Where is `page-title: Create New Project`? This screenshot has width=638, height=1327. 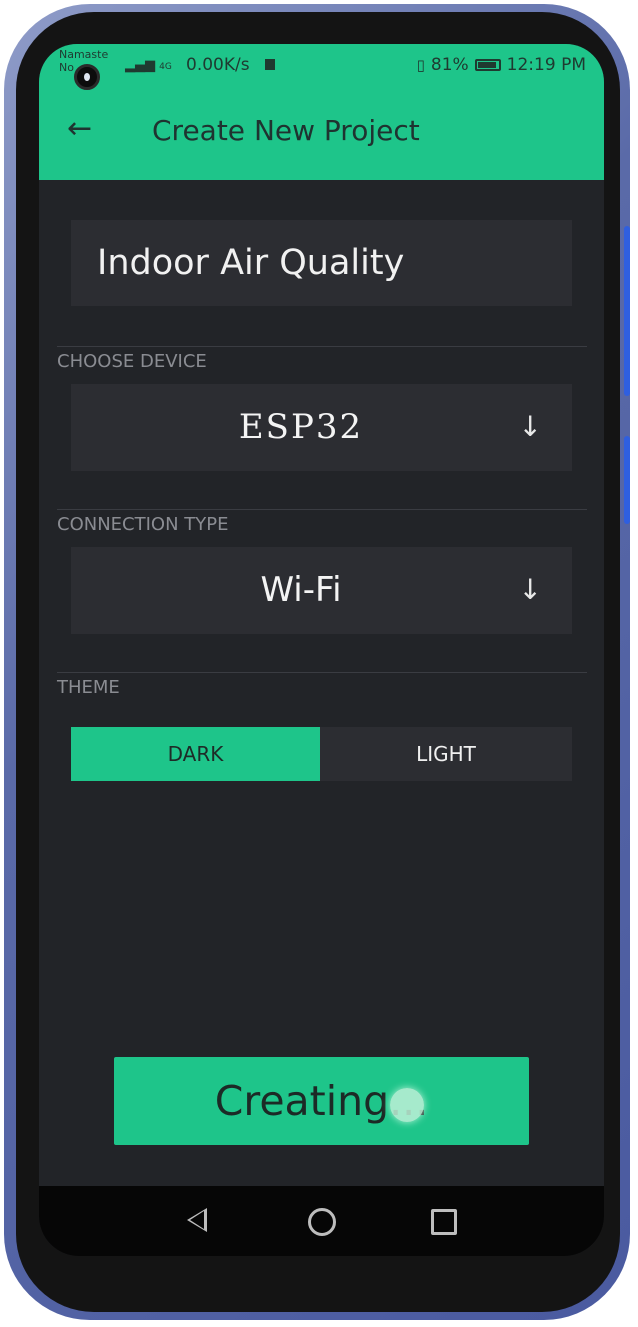
page-title: Create New Project is located at coordinates (286, 130).